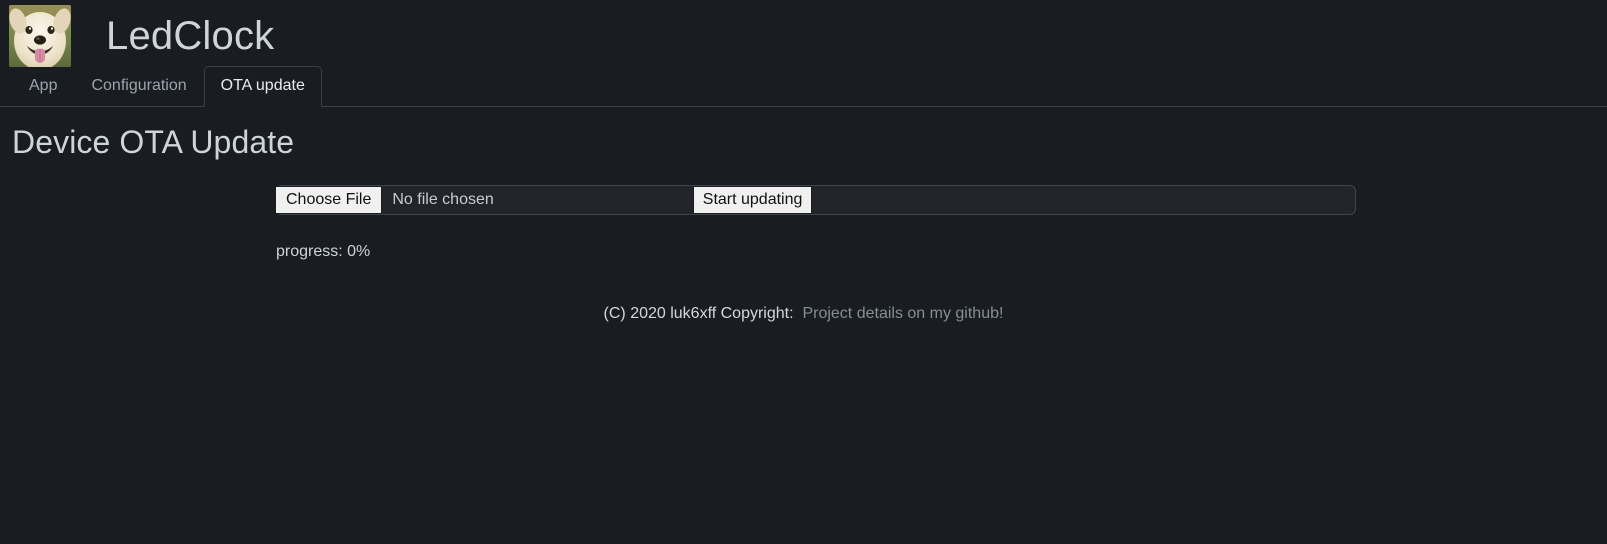 Image resolution: width=1607 pixels, height=544 pixels. What do you see at coordinates (384, 200) in the screenshot?
I see `file-input: Choose File No file chosen` at bounding box center [384, 200].